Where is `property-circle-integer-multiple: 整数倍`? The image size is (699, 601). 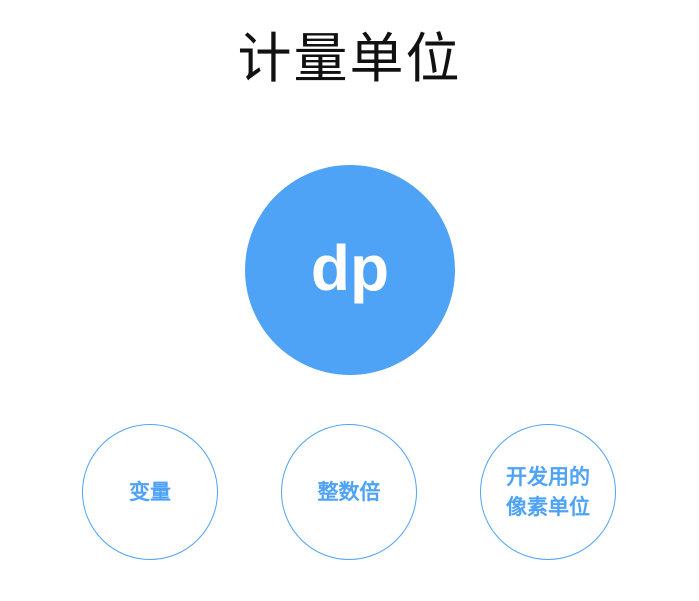 property-circle-integer-multiple: 整数倍 is located at coordinates (349, 492).